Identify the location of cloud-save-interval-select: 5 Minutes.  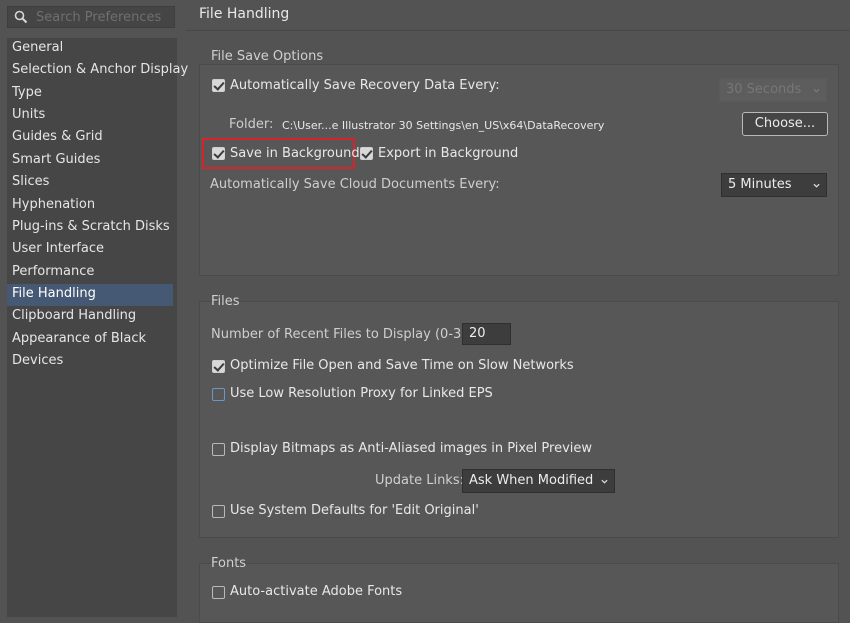
(774, 185).